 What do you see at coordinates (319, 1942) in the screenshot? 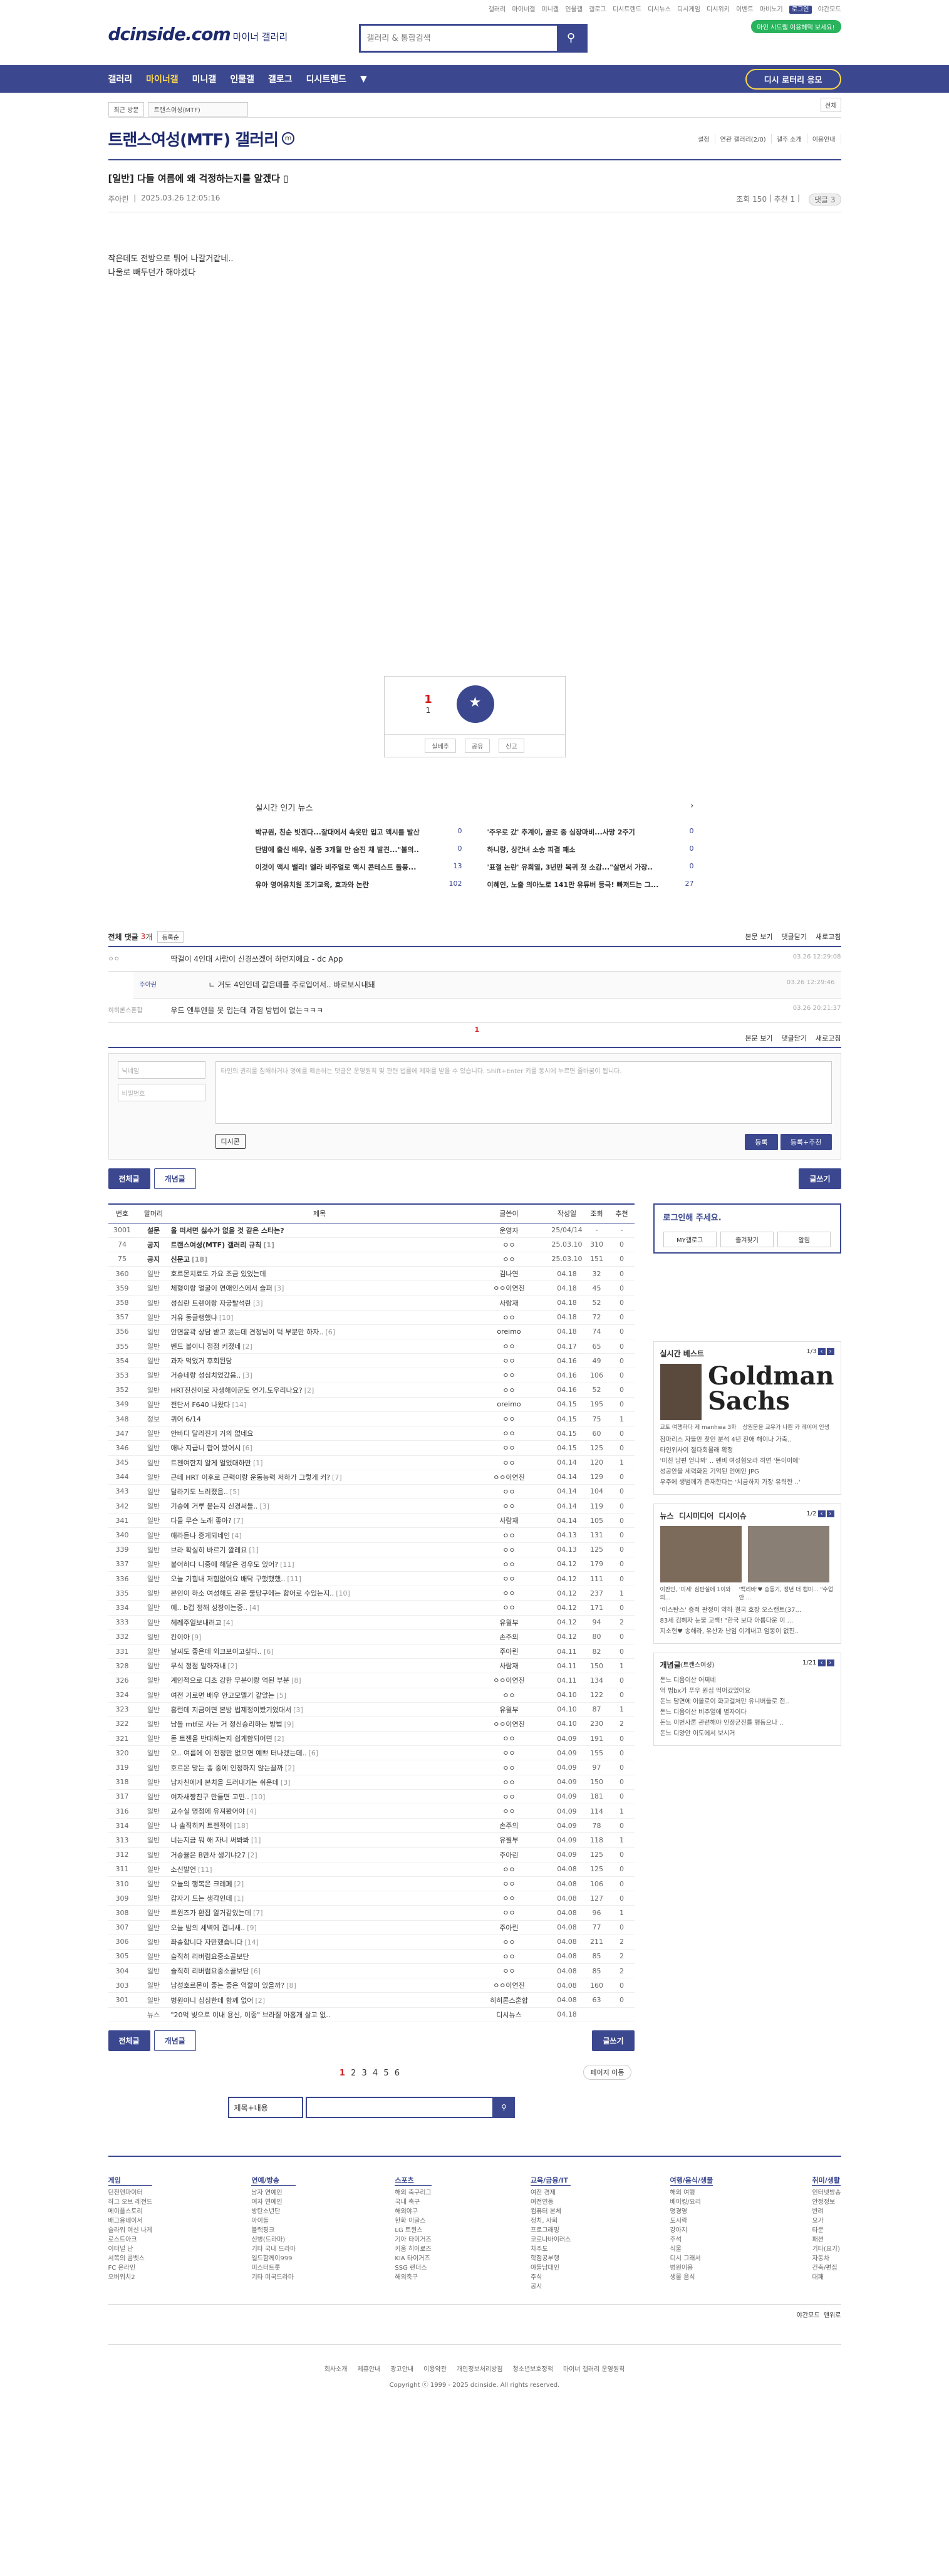
I see `post-title-cell: 좌송합니다 자만했습니다 [14]` at bounding box center [319, 1942].